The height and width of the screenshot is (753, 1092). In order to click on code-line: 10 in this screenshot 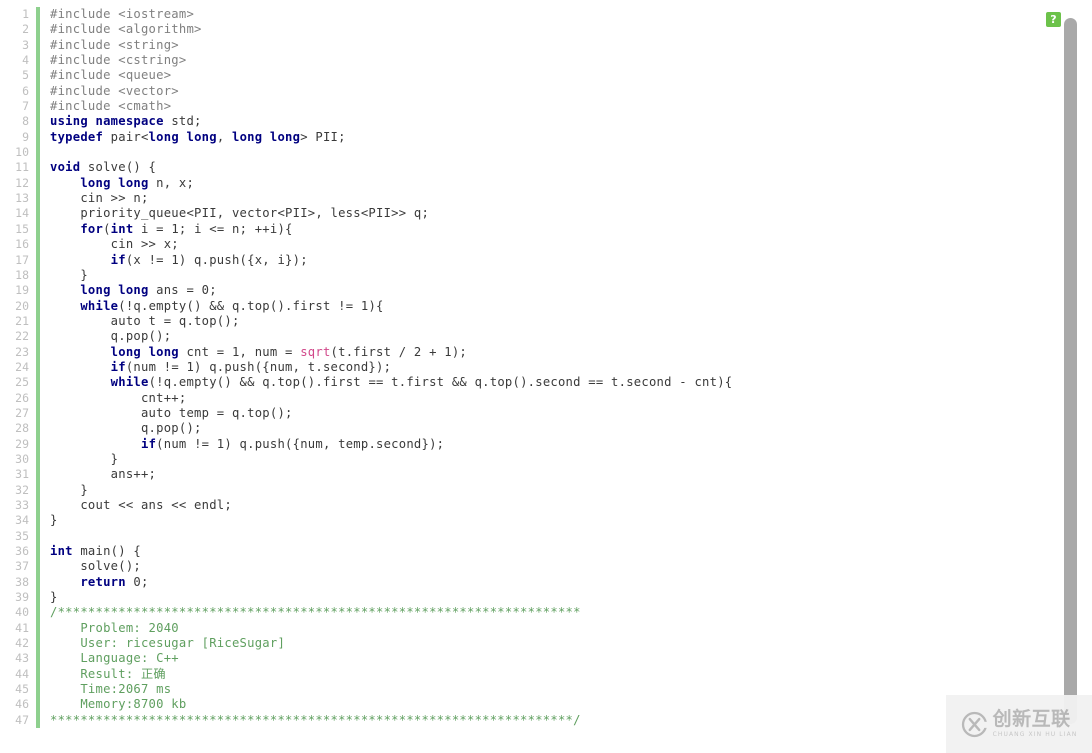, I will do `click(528, 153)`.